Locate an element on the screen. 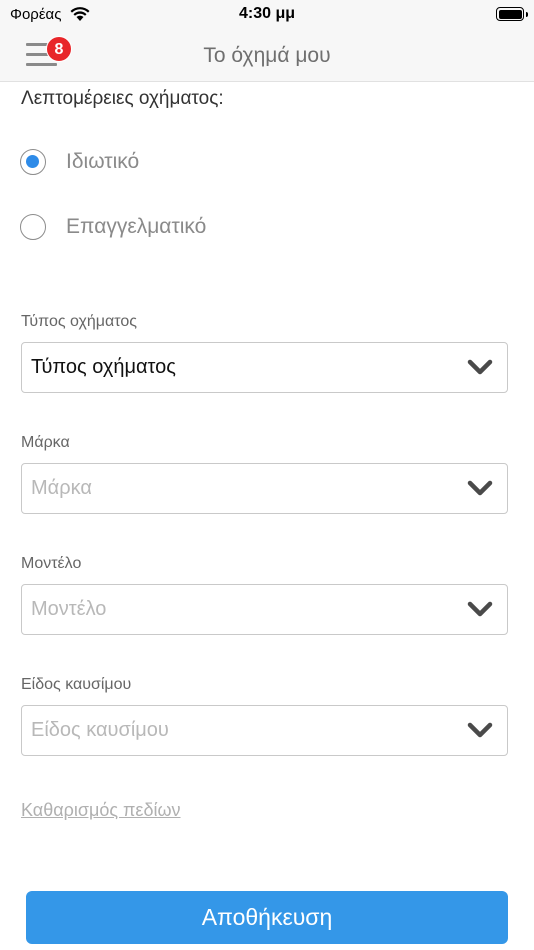 This screenshot has height=950, width=534. clear-fields-link: Καθαρισμός πεδίων is located at coordinates (101, 810).